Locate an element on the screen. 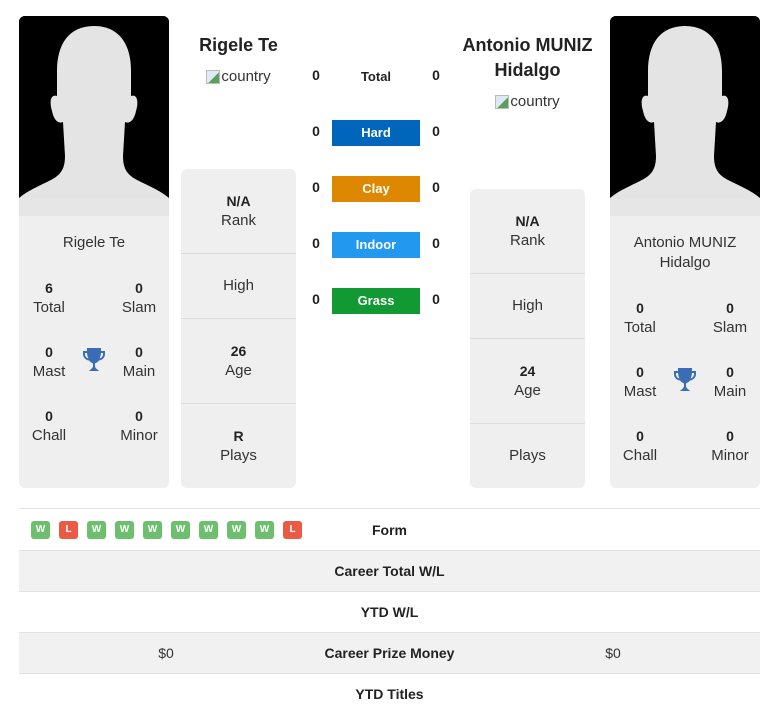 This screenshot has height=719, width=779. player1-card-name: Rigele Te is located at coordinates (94, 242).